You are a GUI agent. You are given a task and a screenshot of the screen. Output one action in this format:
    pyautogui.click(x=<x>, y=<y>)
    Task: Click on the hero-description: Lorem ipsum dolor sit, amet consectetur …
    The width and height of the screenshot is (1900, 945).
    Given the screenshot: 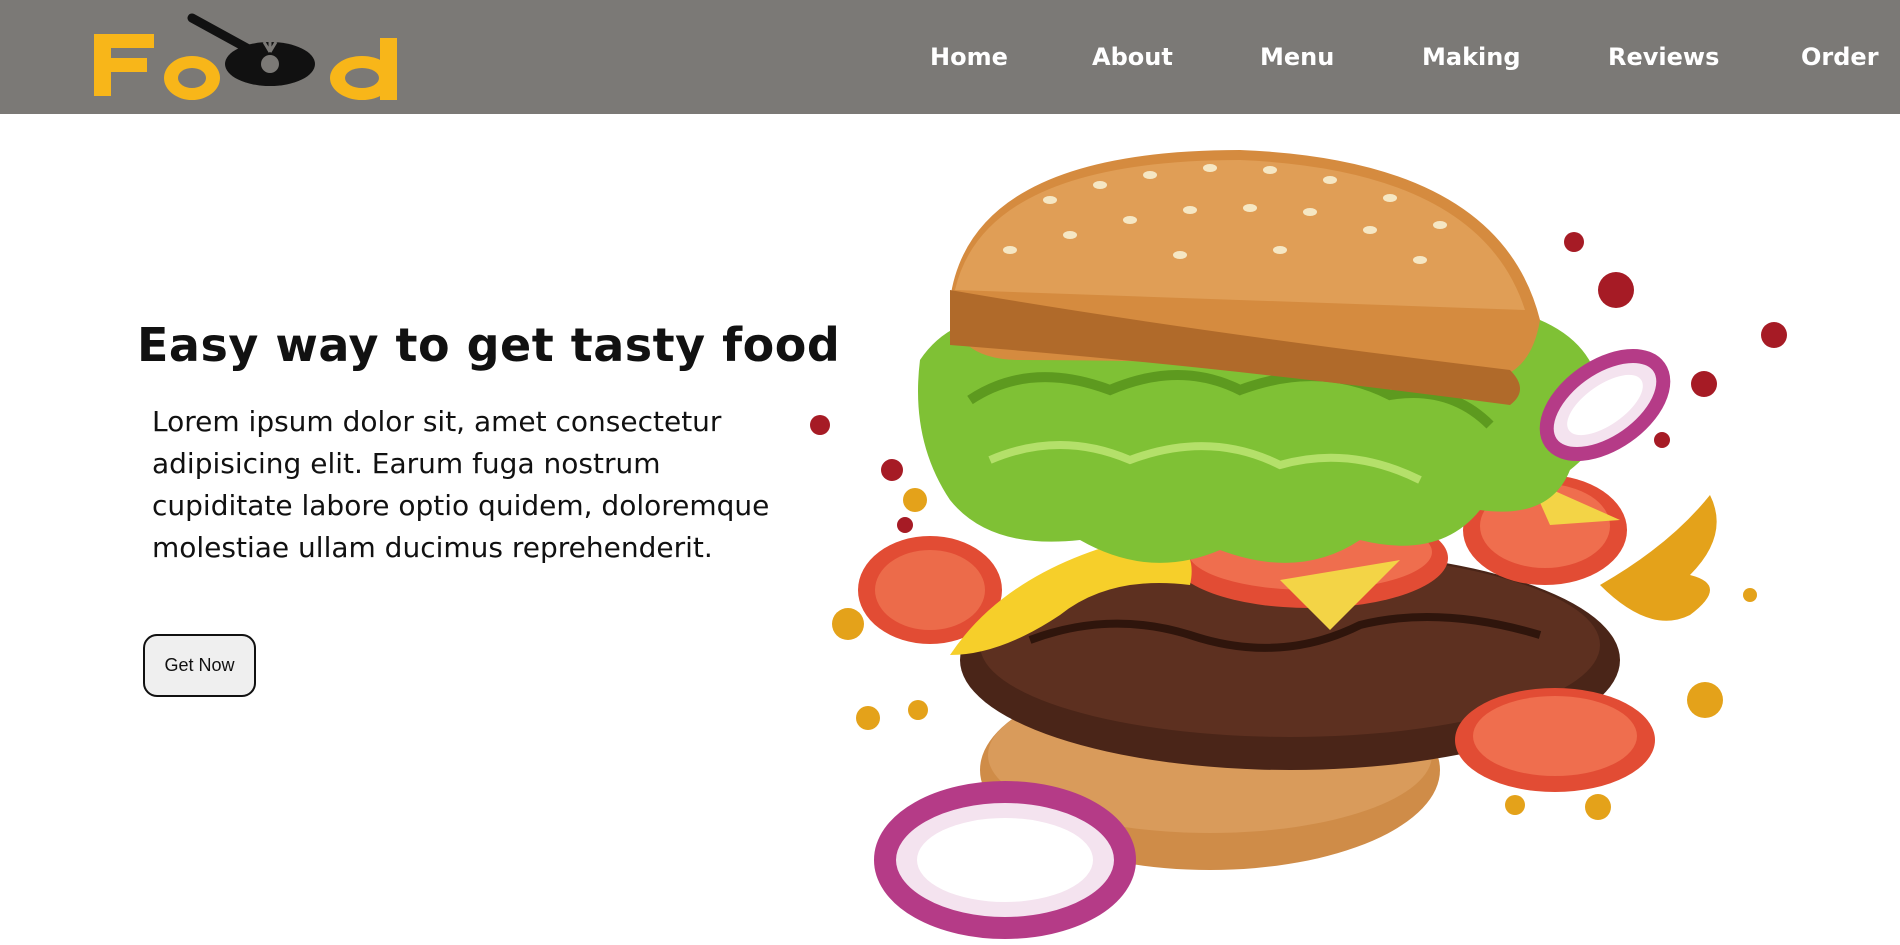 What is the action you would take?
    pyautogui.click(x=461, y=484)
    